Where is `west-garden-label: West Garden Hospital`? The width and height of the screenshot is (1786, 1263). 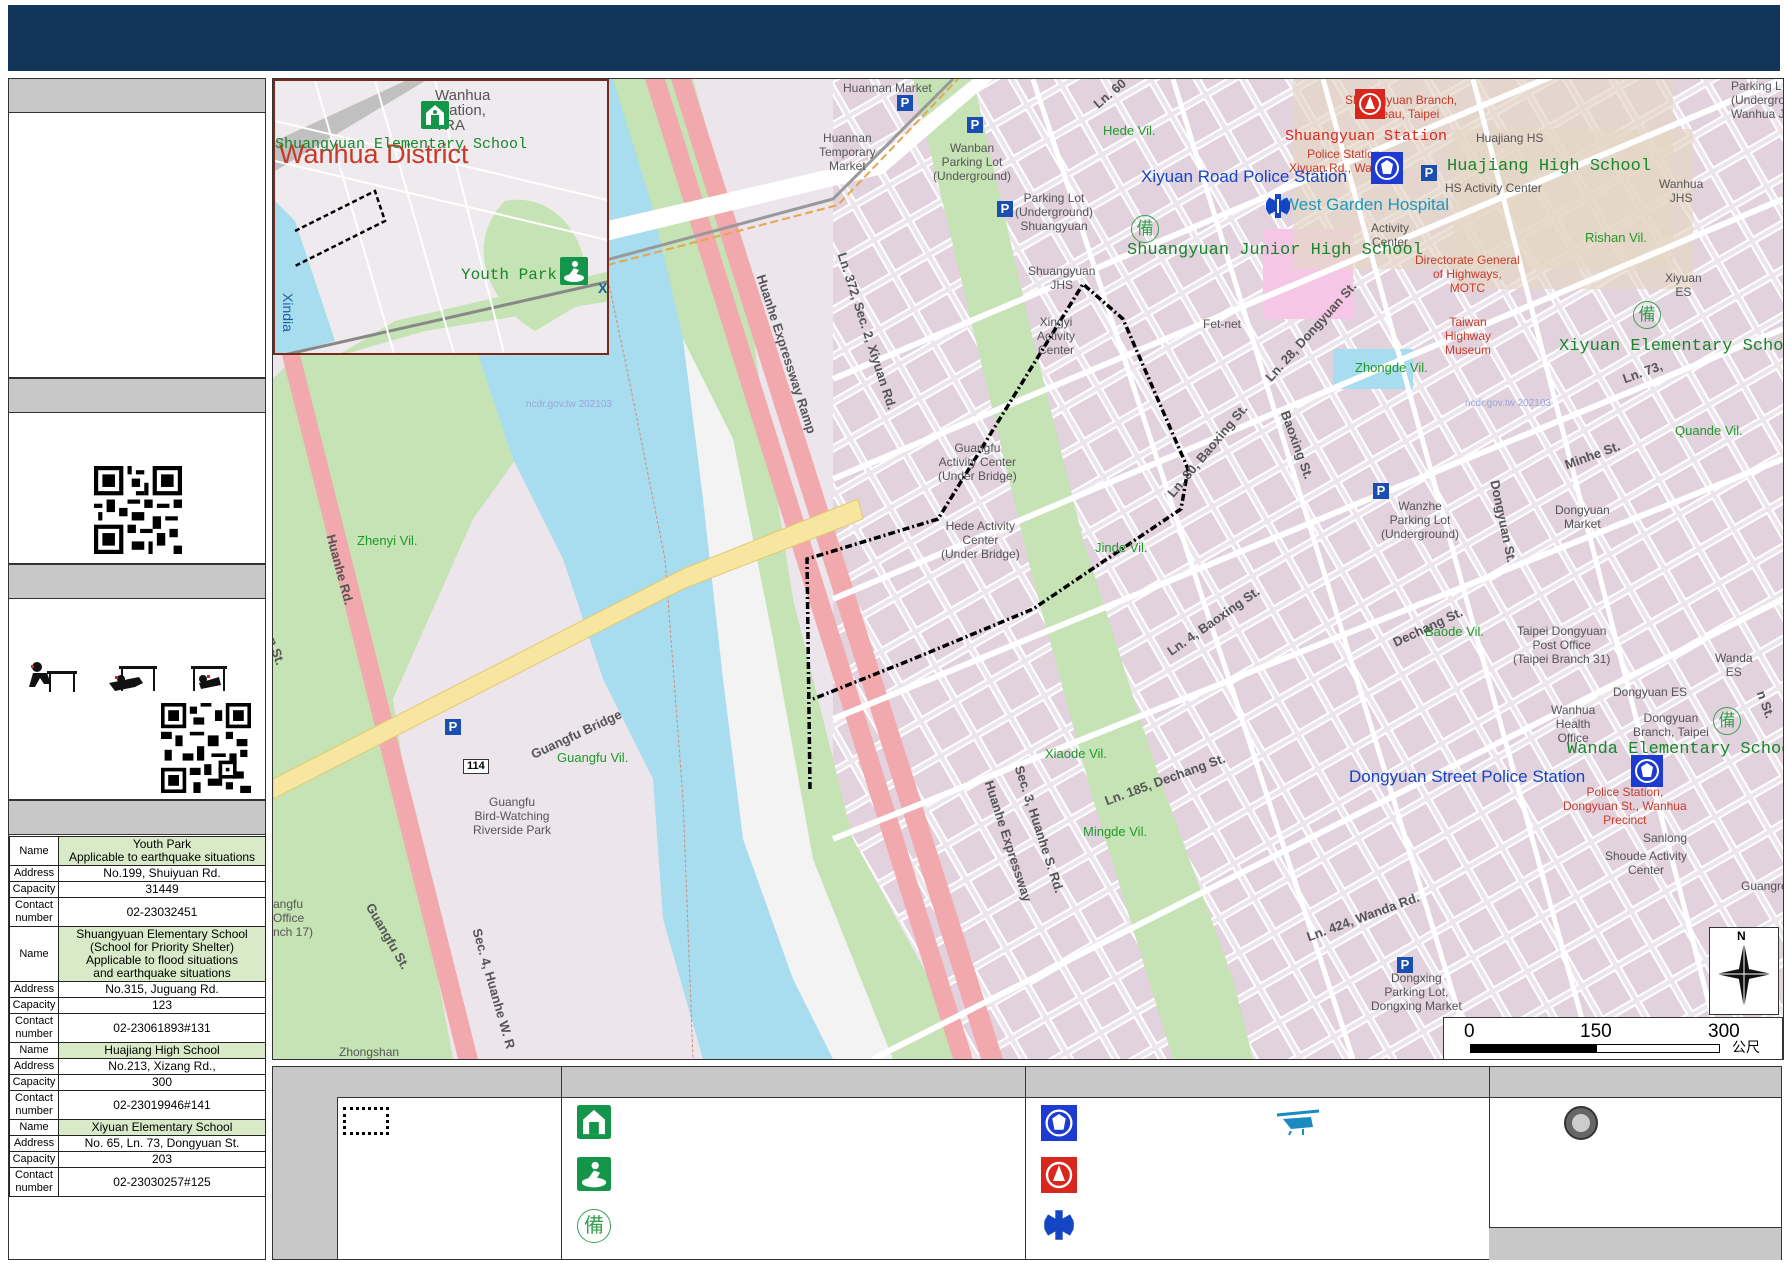
west-garden-label: West Garden Hospital is located at coordinates (1366, 204).